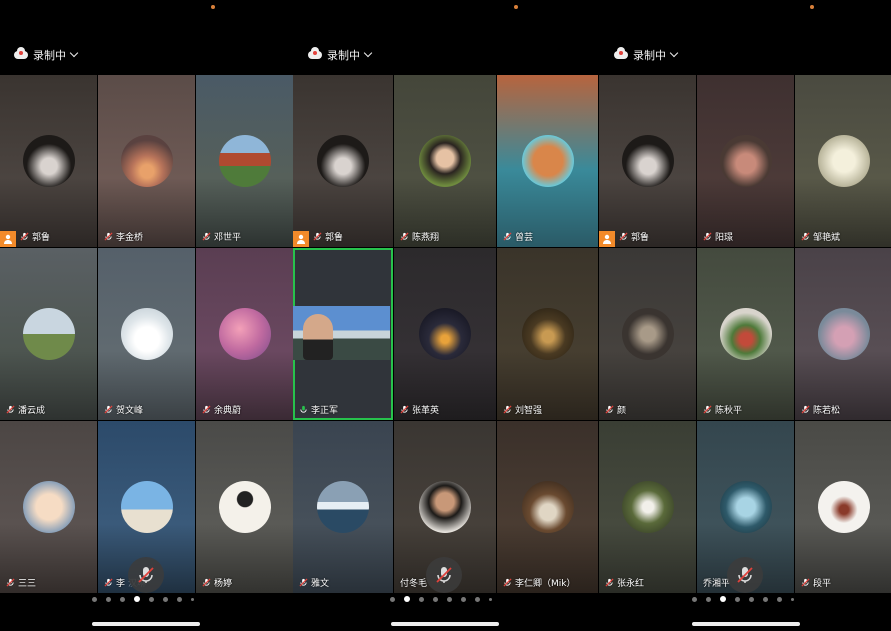 Image resolution: width=891 pixels, height=631 pixels. Describe the element at coordinates (343, 334) in the screenshot. I see `participant-tile-speaking: 李正军` at that location.